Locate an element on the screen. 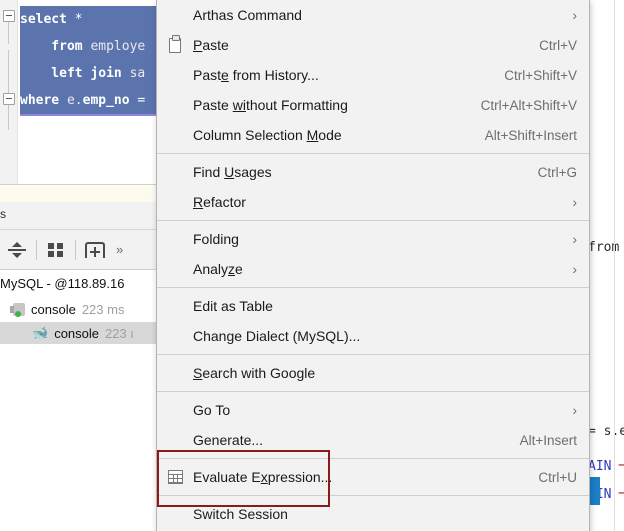  menu-item-label: Go To is located at coordinates (212, 410).